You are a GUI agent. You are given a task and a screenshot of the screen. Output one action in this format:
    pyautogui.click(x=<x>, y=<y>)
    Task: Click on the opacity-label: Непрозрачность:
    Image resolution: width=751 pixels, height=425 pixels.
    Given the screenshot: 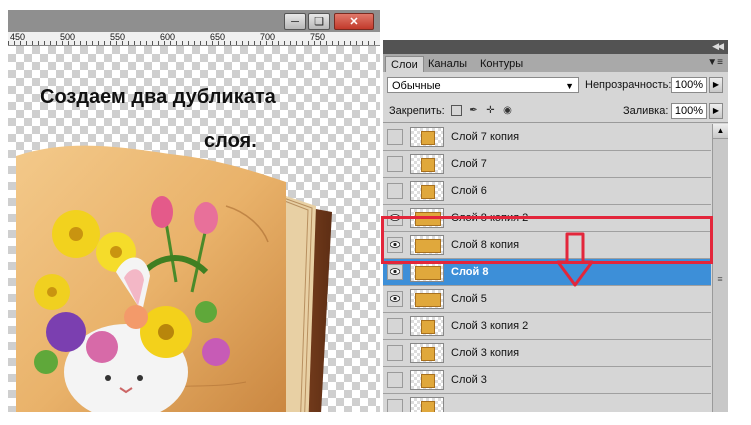 What is the action you would take?
    pyautogui.click(x=628, y=85)
    